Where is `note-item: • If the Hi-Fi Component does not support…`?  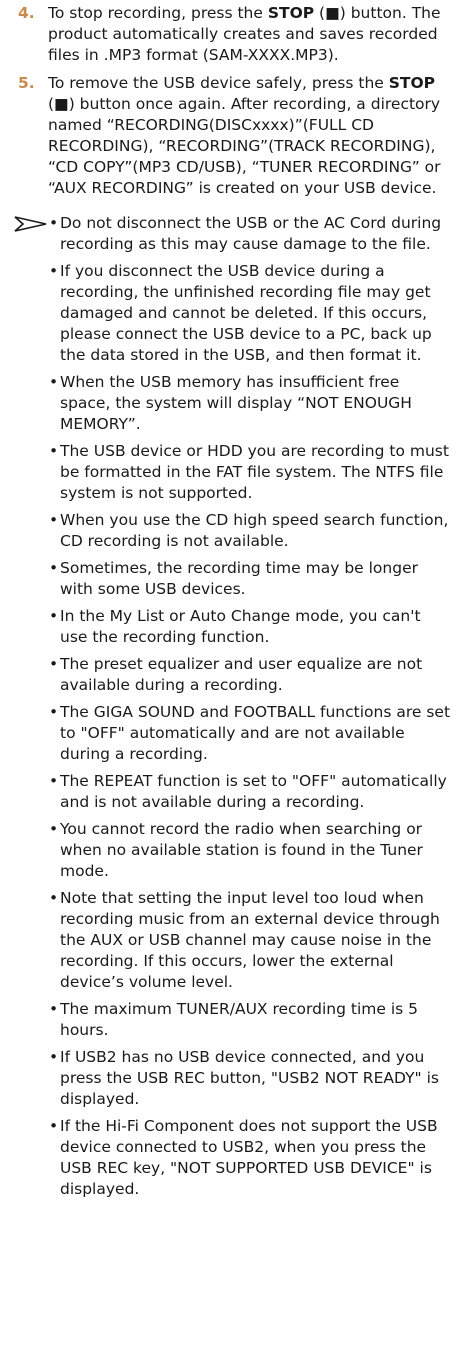
note-item: • If the Hi-Fi Component does not support… is located at coordinates (231, 1158).